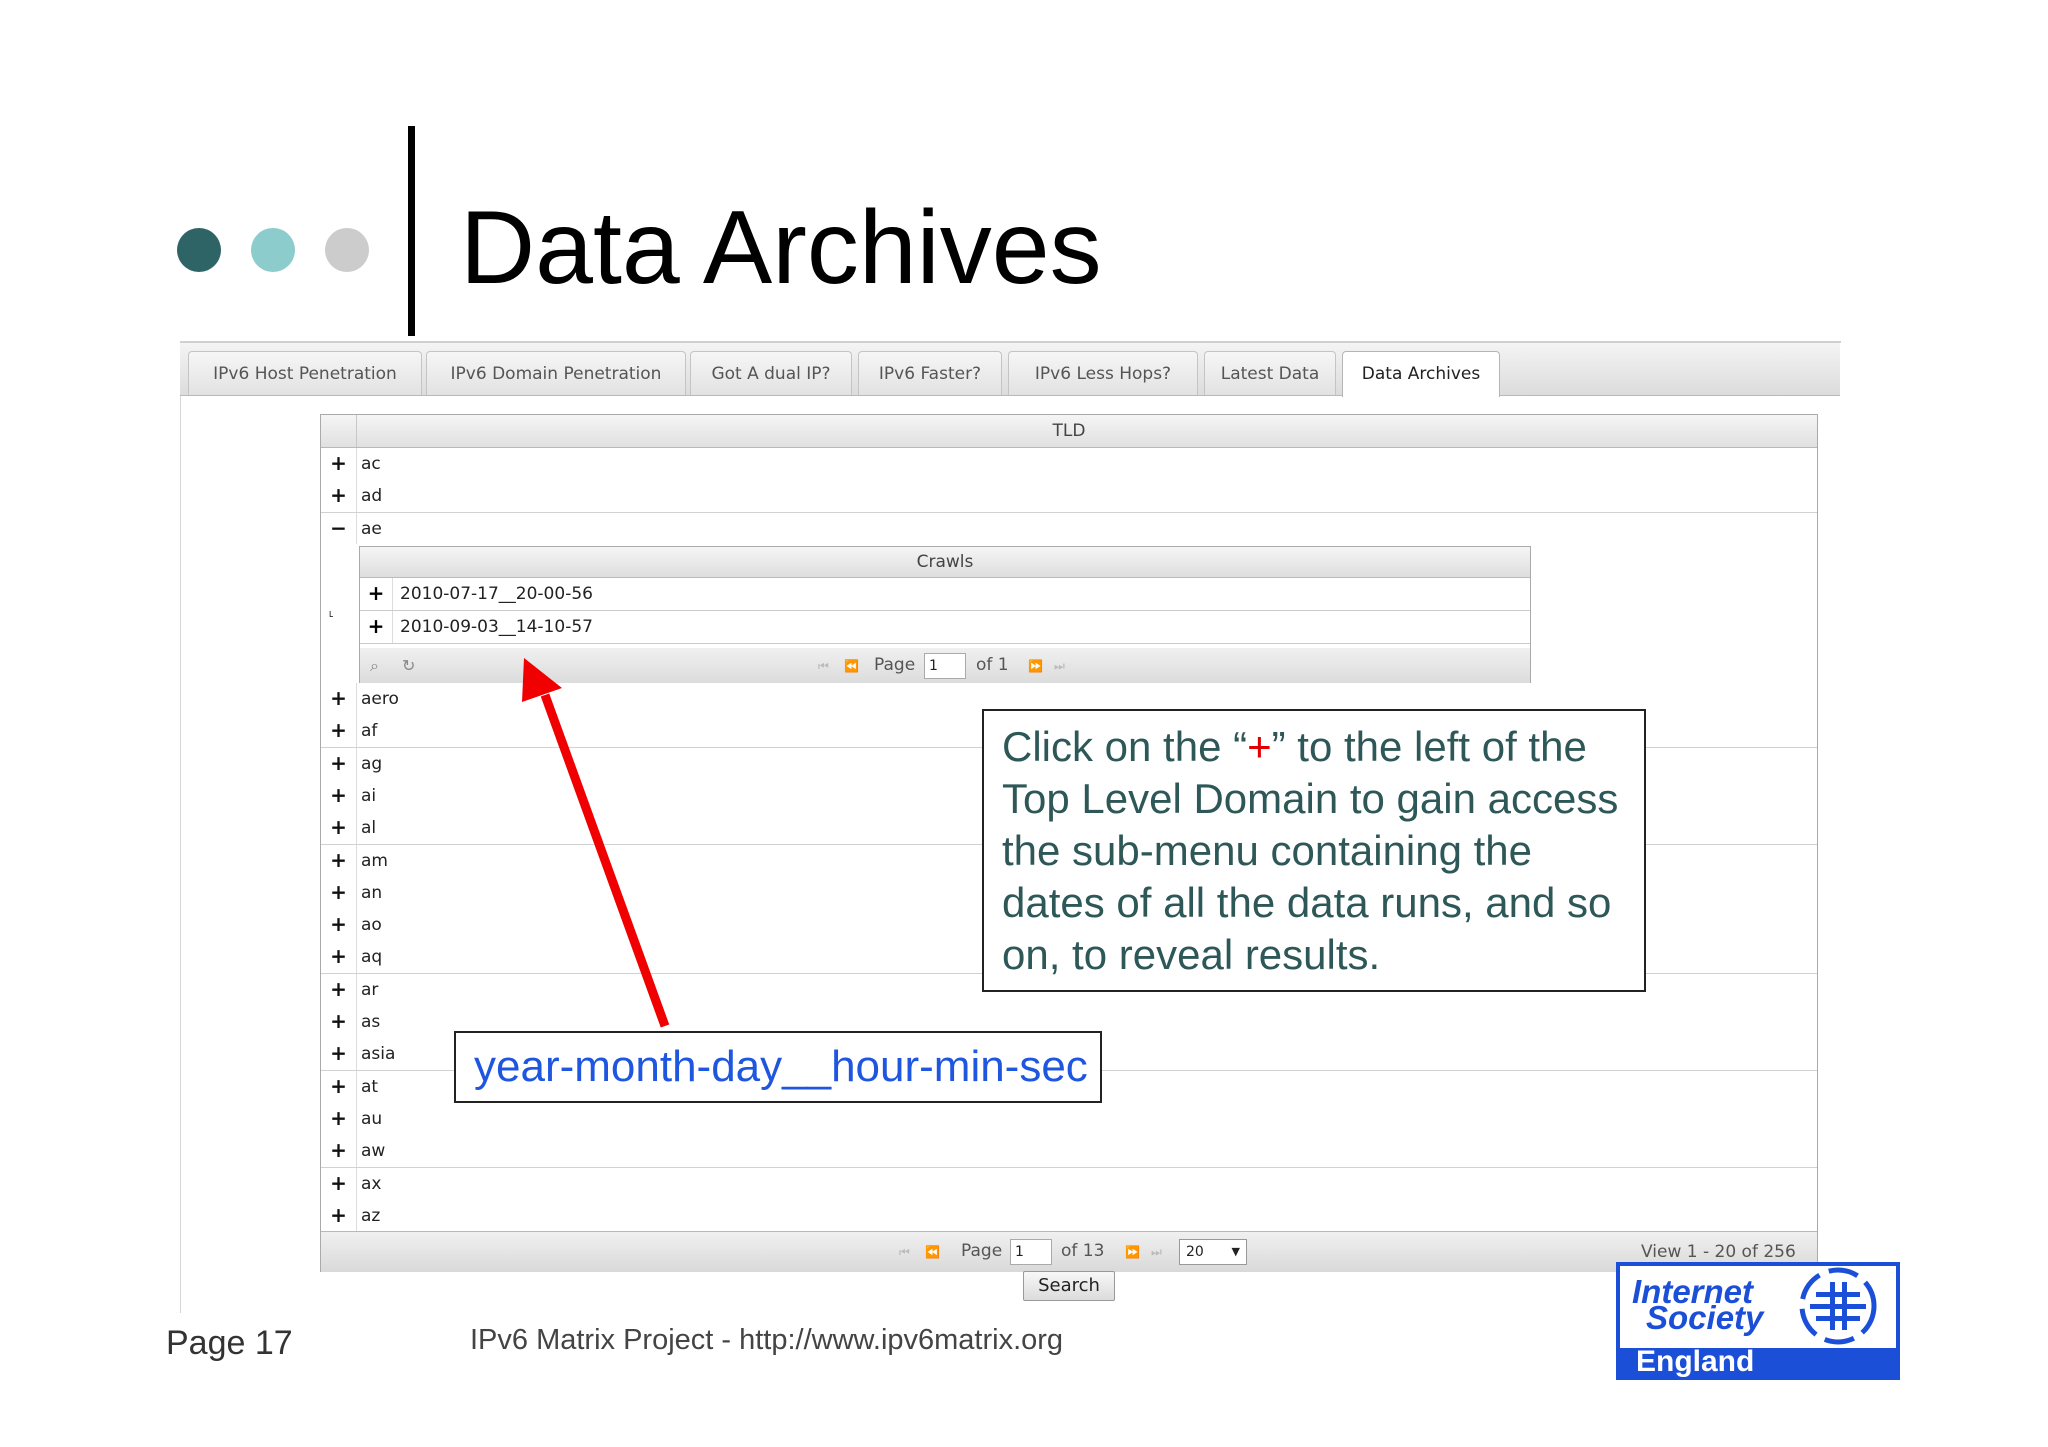  Describe the element at coordinates (1695, 1361) in the screenshot. I see `logo-line3: England` at that location.